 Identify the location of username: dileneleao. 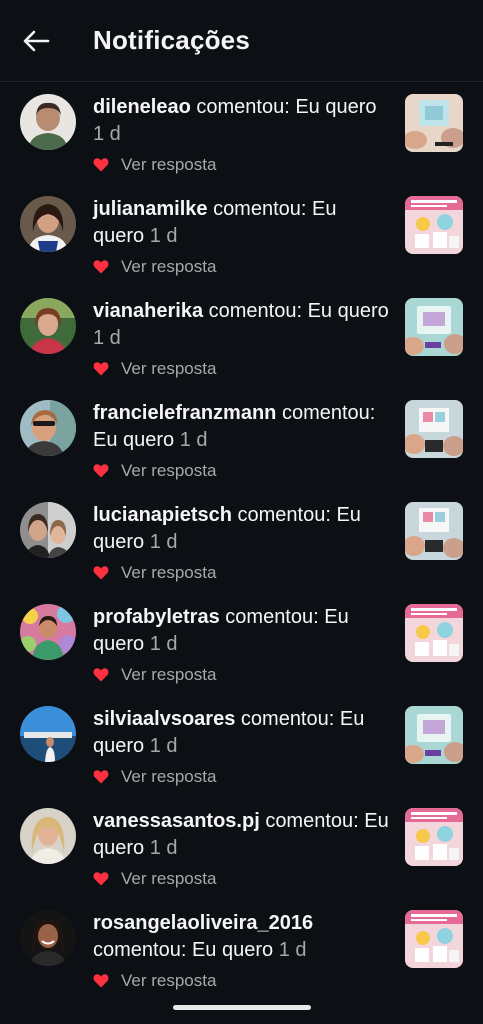
(142, 107).